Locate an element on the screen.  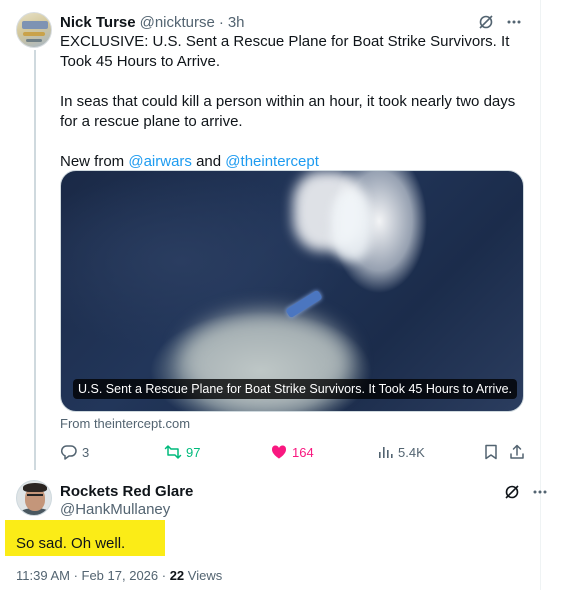
mention-theintercept: @theintercept is located at coordinates (272, 161).